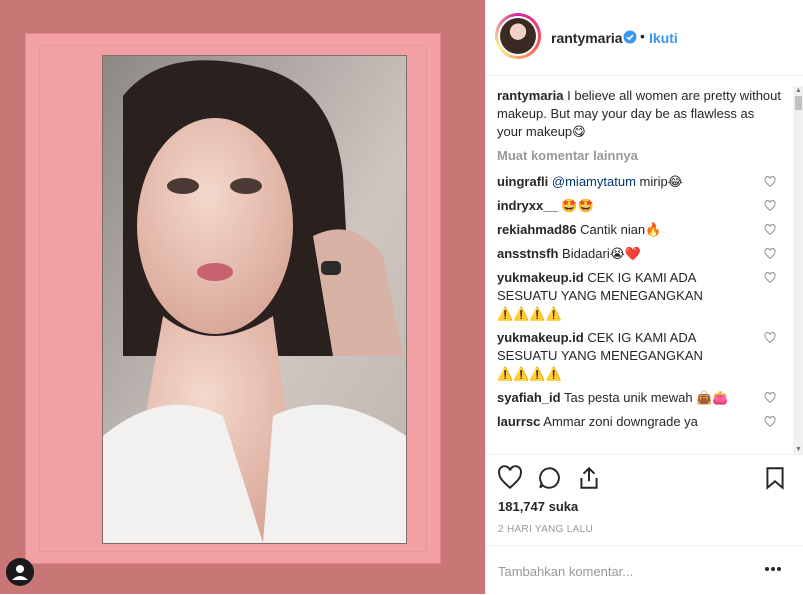 The height and width of the screenshot is (595, 803). Describe the element at coordinates (550, 478) in the screenshot. I see `comment-icon` at that location.